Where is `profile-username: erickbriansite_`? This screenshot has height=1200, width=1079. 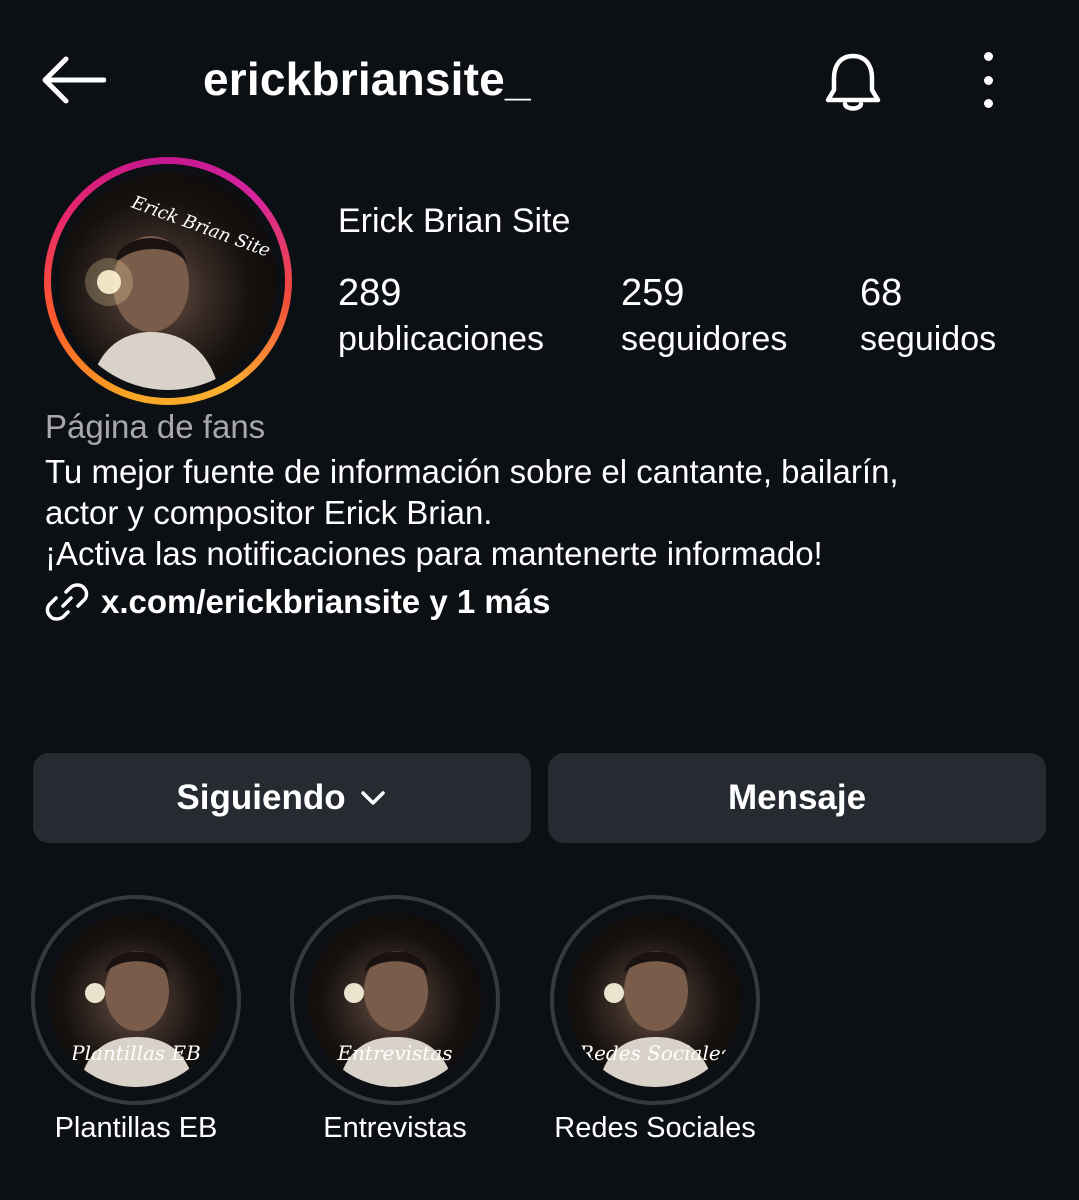
profile-username: erickbriansite_ is located at coordinates (367, 79).